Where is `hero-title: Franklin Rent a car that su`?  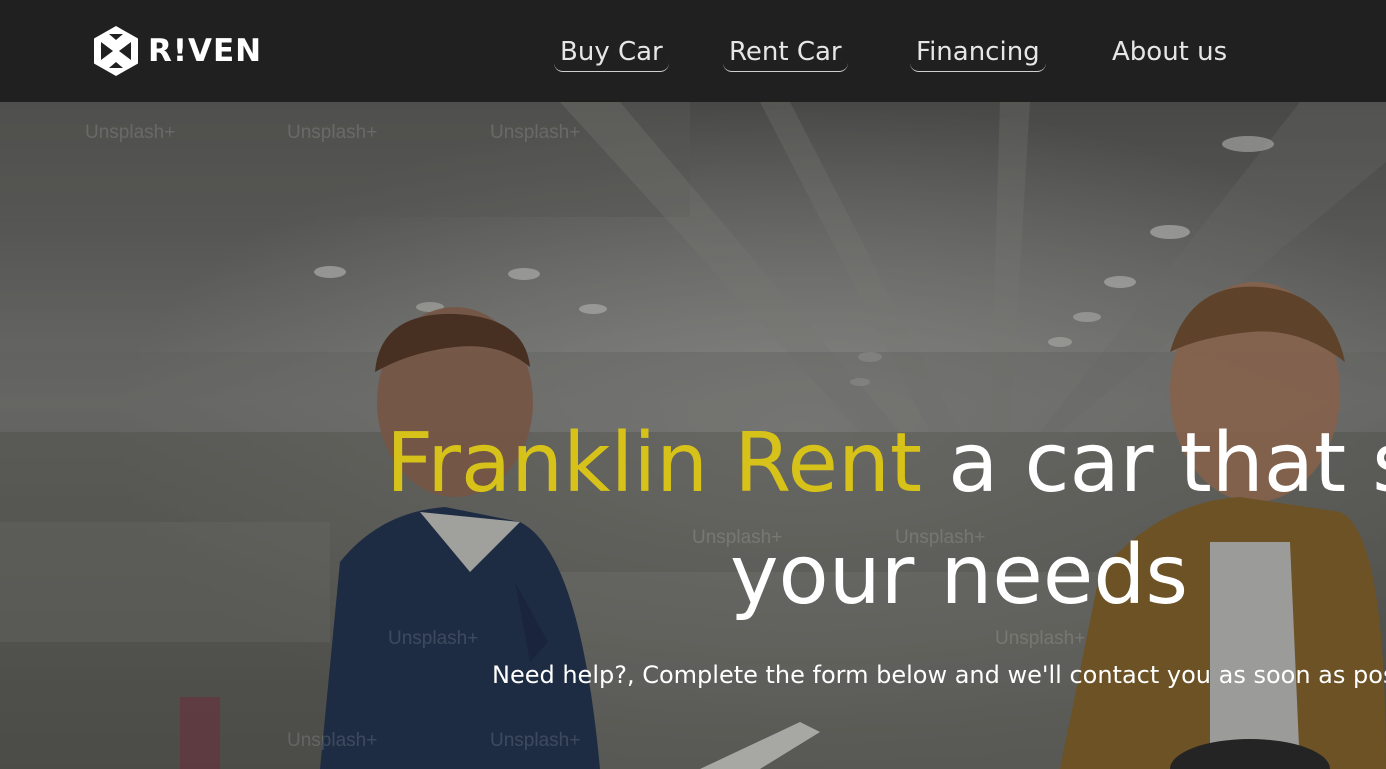 hero-title: Franklin Rent a car that su is located at coordinates (886, 464).